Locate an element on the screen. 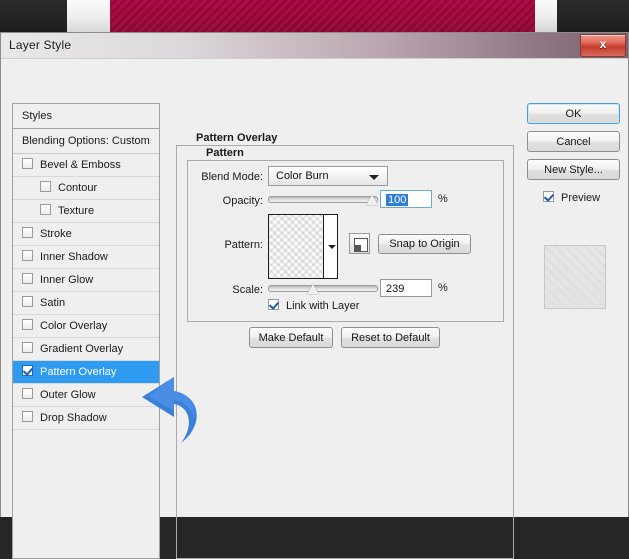  pattern-picker-chevron-down-icon is located at coordinates (330, 246).